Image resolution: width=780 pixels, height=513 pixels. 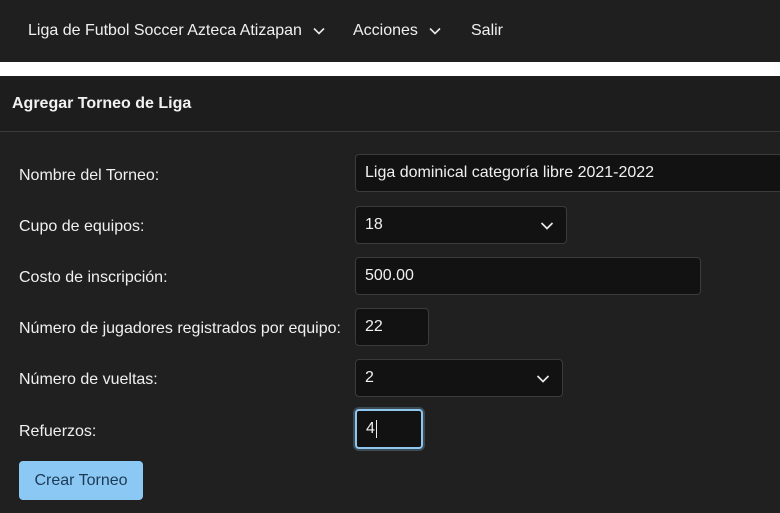 I want to click on reinforcements-input: 4, so click(x=389, y=429).